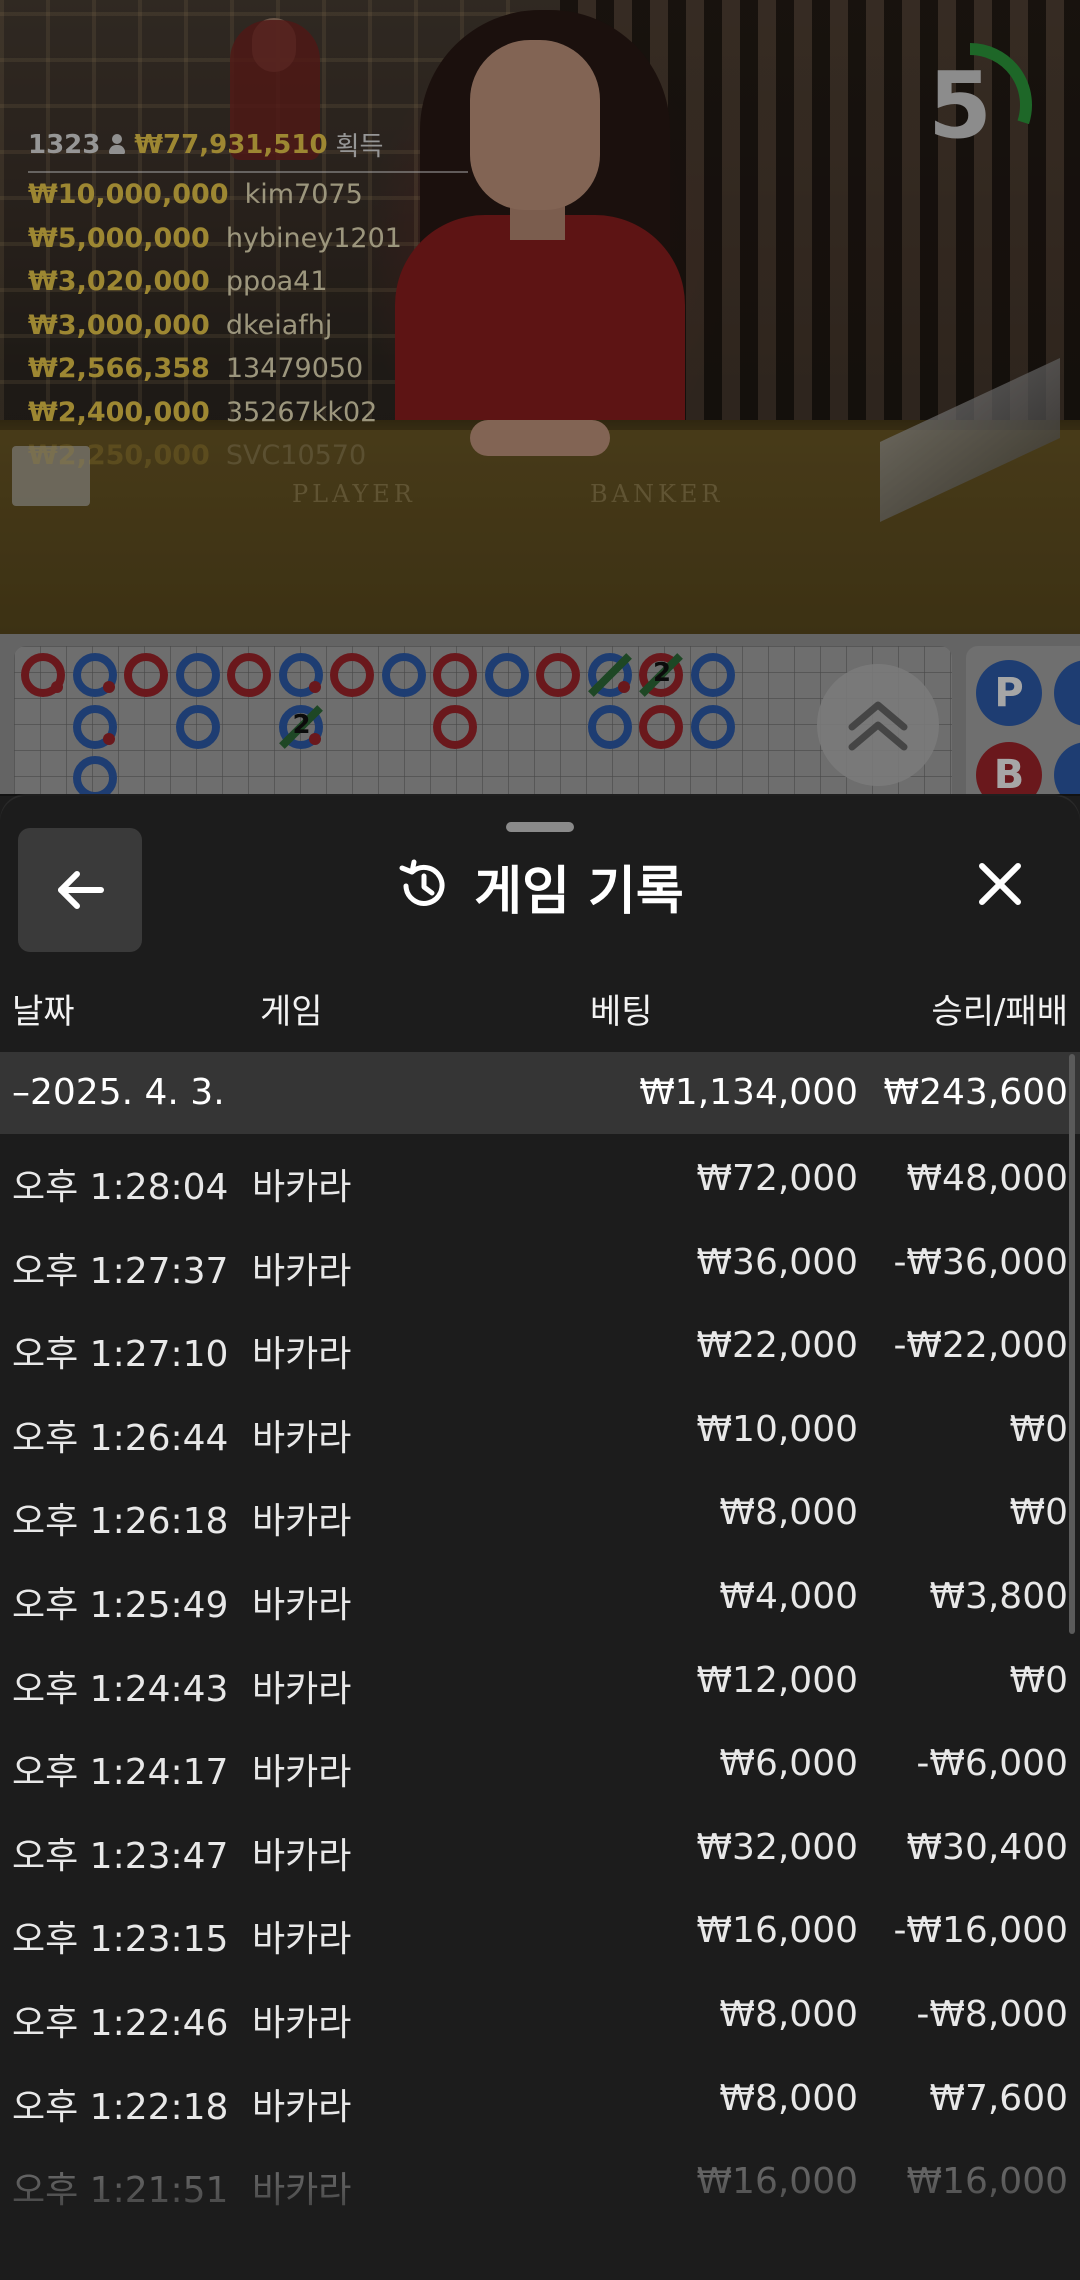 Image resolution: width=1080 pixels, height=2280 pixels. Describe the element at coordinates (422, 882) in the screenshot. I see `history-clock-icon` at that location.